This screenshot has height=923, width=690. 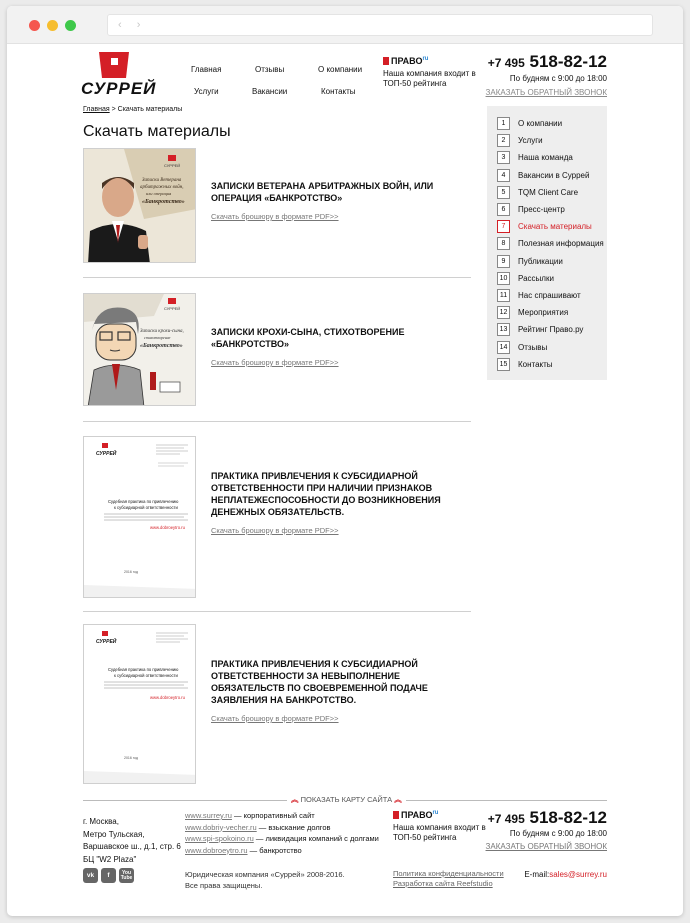 What do you see at coordinates (219, 838) in the screenshot?
I see `footer-site-link: www.spi-spokoino.ru` at bounding box center [219, 838].